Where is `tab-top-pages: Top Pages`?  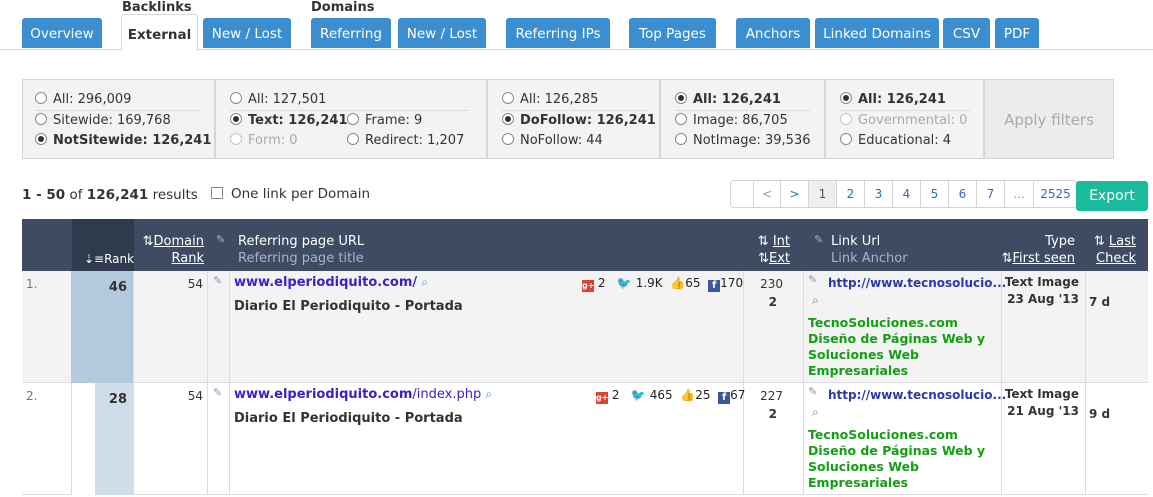
tab-top-pages: Top Pages is located at coordinates (672, 33).